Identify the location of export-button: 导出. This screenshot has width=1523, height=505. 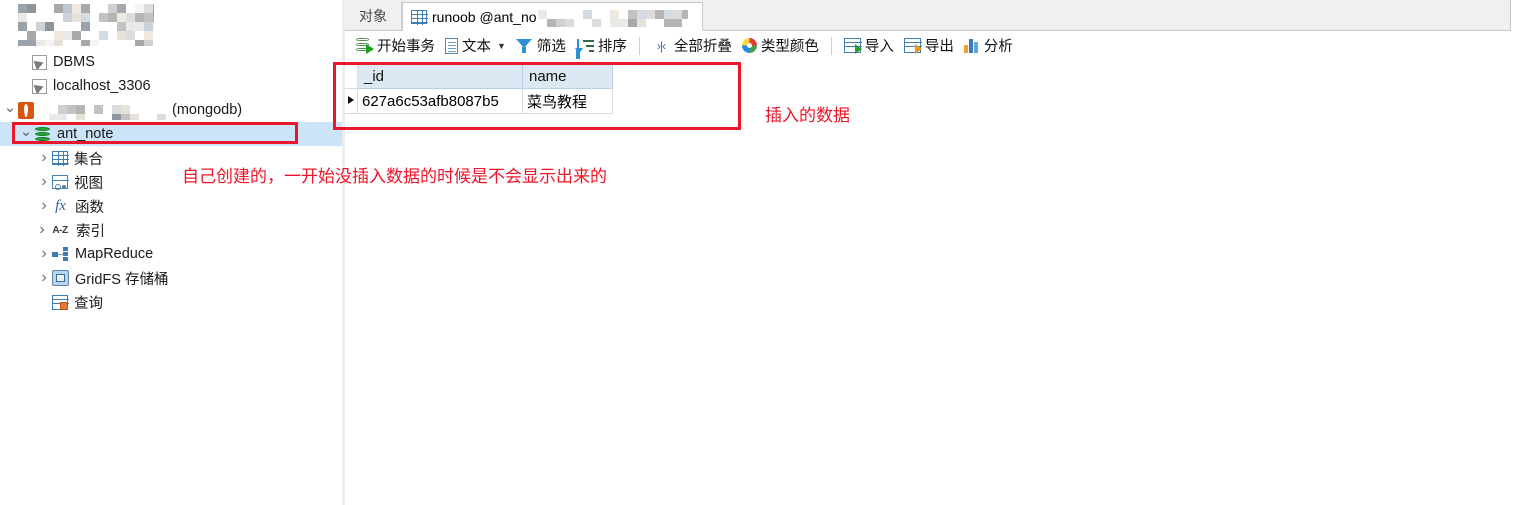
(929, 46).